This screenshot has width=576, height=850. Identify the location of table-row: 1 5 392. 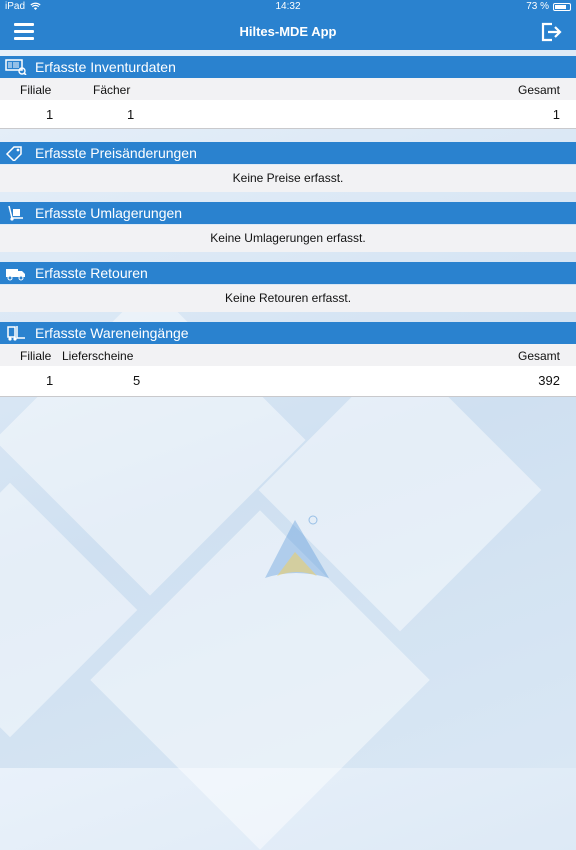
(288, 381).